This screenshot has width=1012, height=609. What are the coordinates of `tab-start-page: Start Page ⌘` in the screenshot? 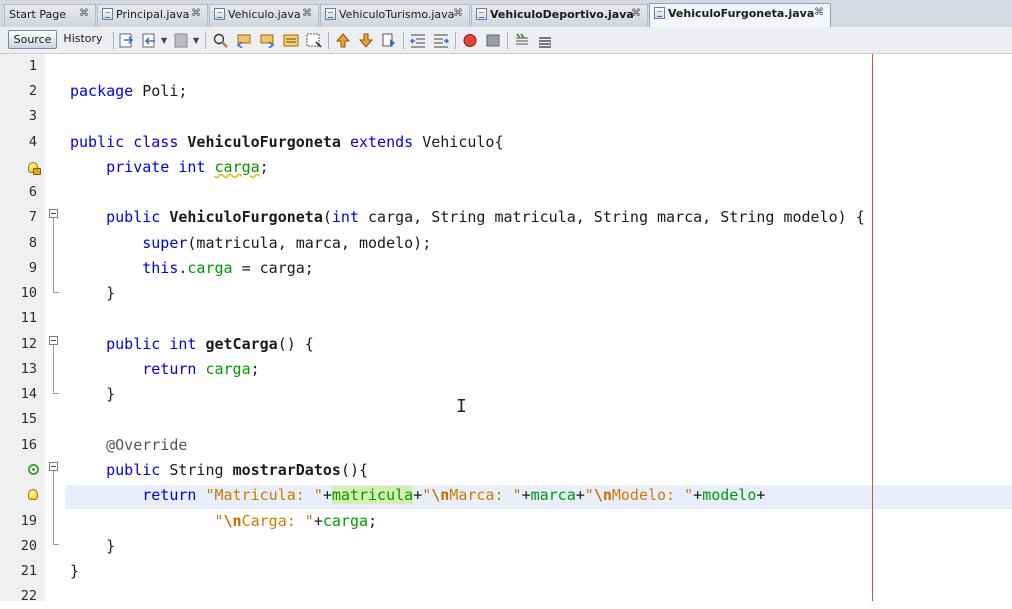 It's located at (50, 15).